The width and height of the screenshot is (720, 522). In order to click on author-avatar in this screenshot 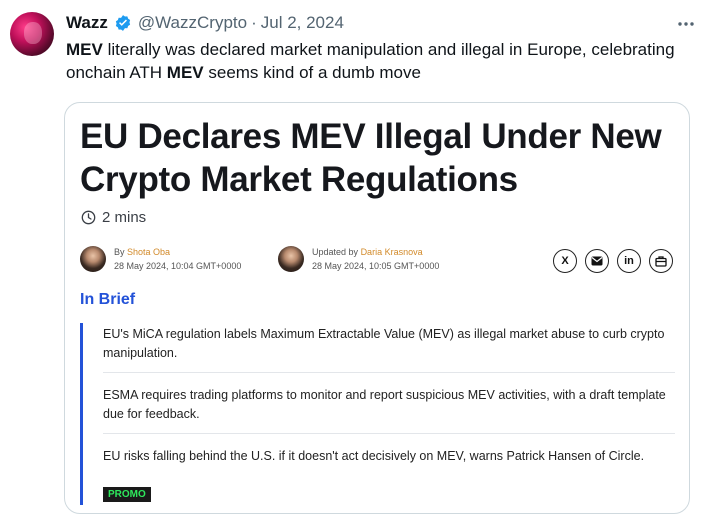, I will do `click(32, 34)`.